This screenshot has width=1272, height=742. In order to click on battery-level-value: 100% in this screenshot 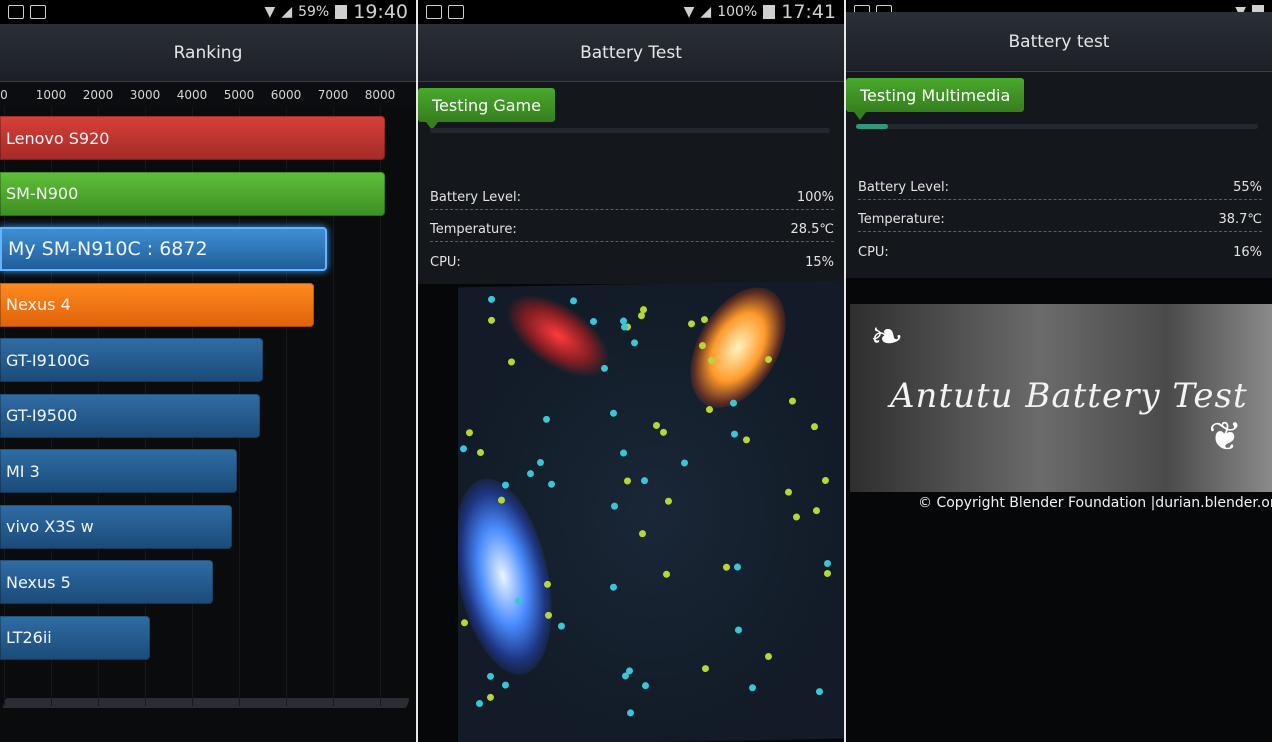, I will do `click(815, 197)`.